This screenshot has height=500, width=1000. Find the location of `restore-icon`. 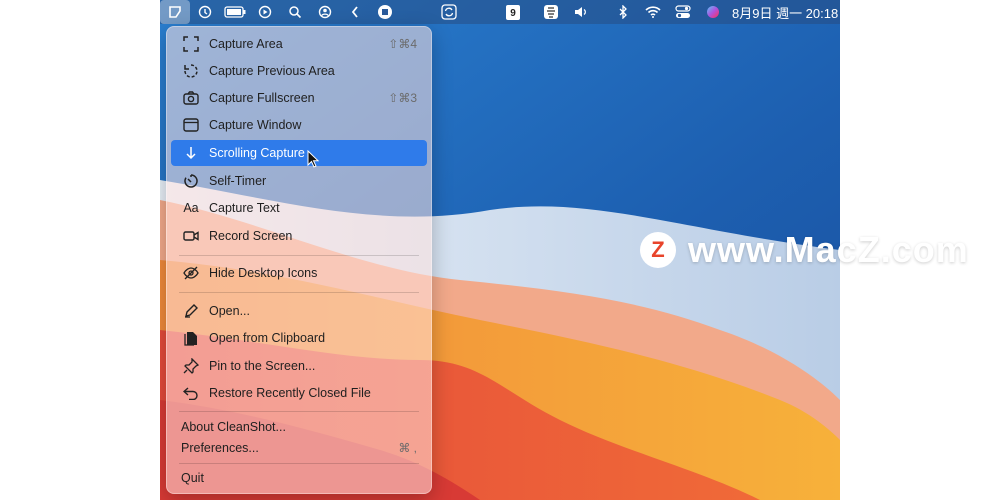

restore-icon is located at coordinates (191, 393).